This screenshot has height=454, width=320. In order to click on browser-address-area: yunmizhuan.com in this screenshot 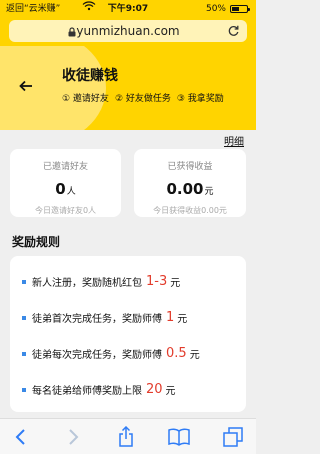, I will do `click(128, 32)`.